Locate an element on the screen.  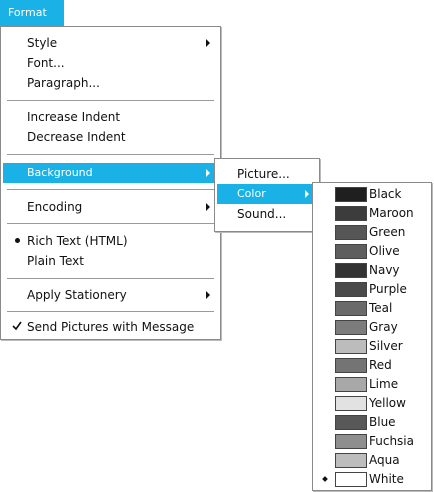
color-item-green: Green is located at coordinates (372, 232).